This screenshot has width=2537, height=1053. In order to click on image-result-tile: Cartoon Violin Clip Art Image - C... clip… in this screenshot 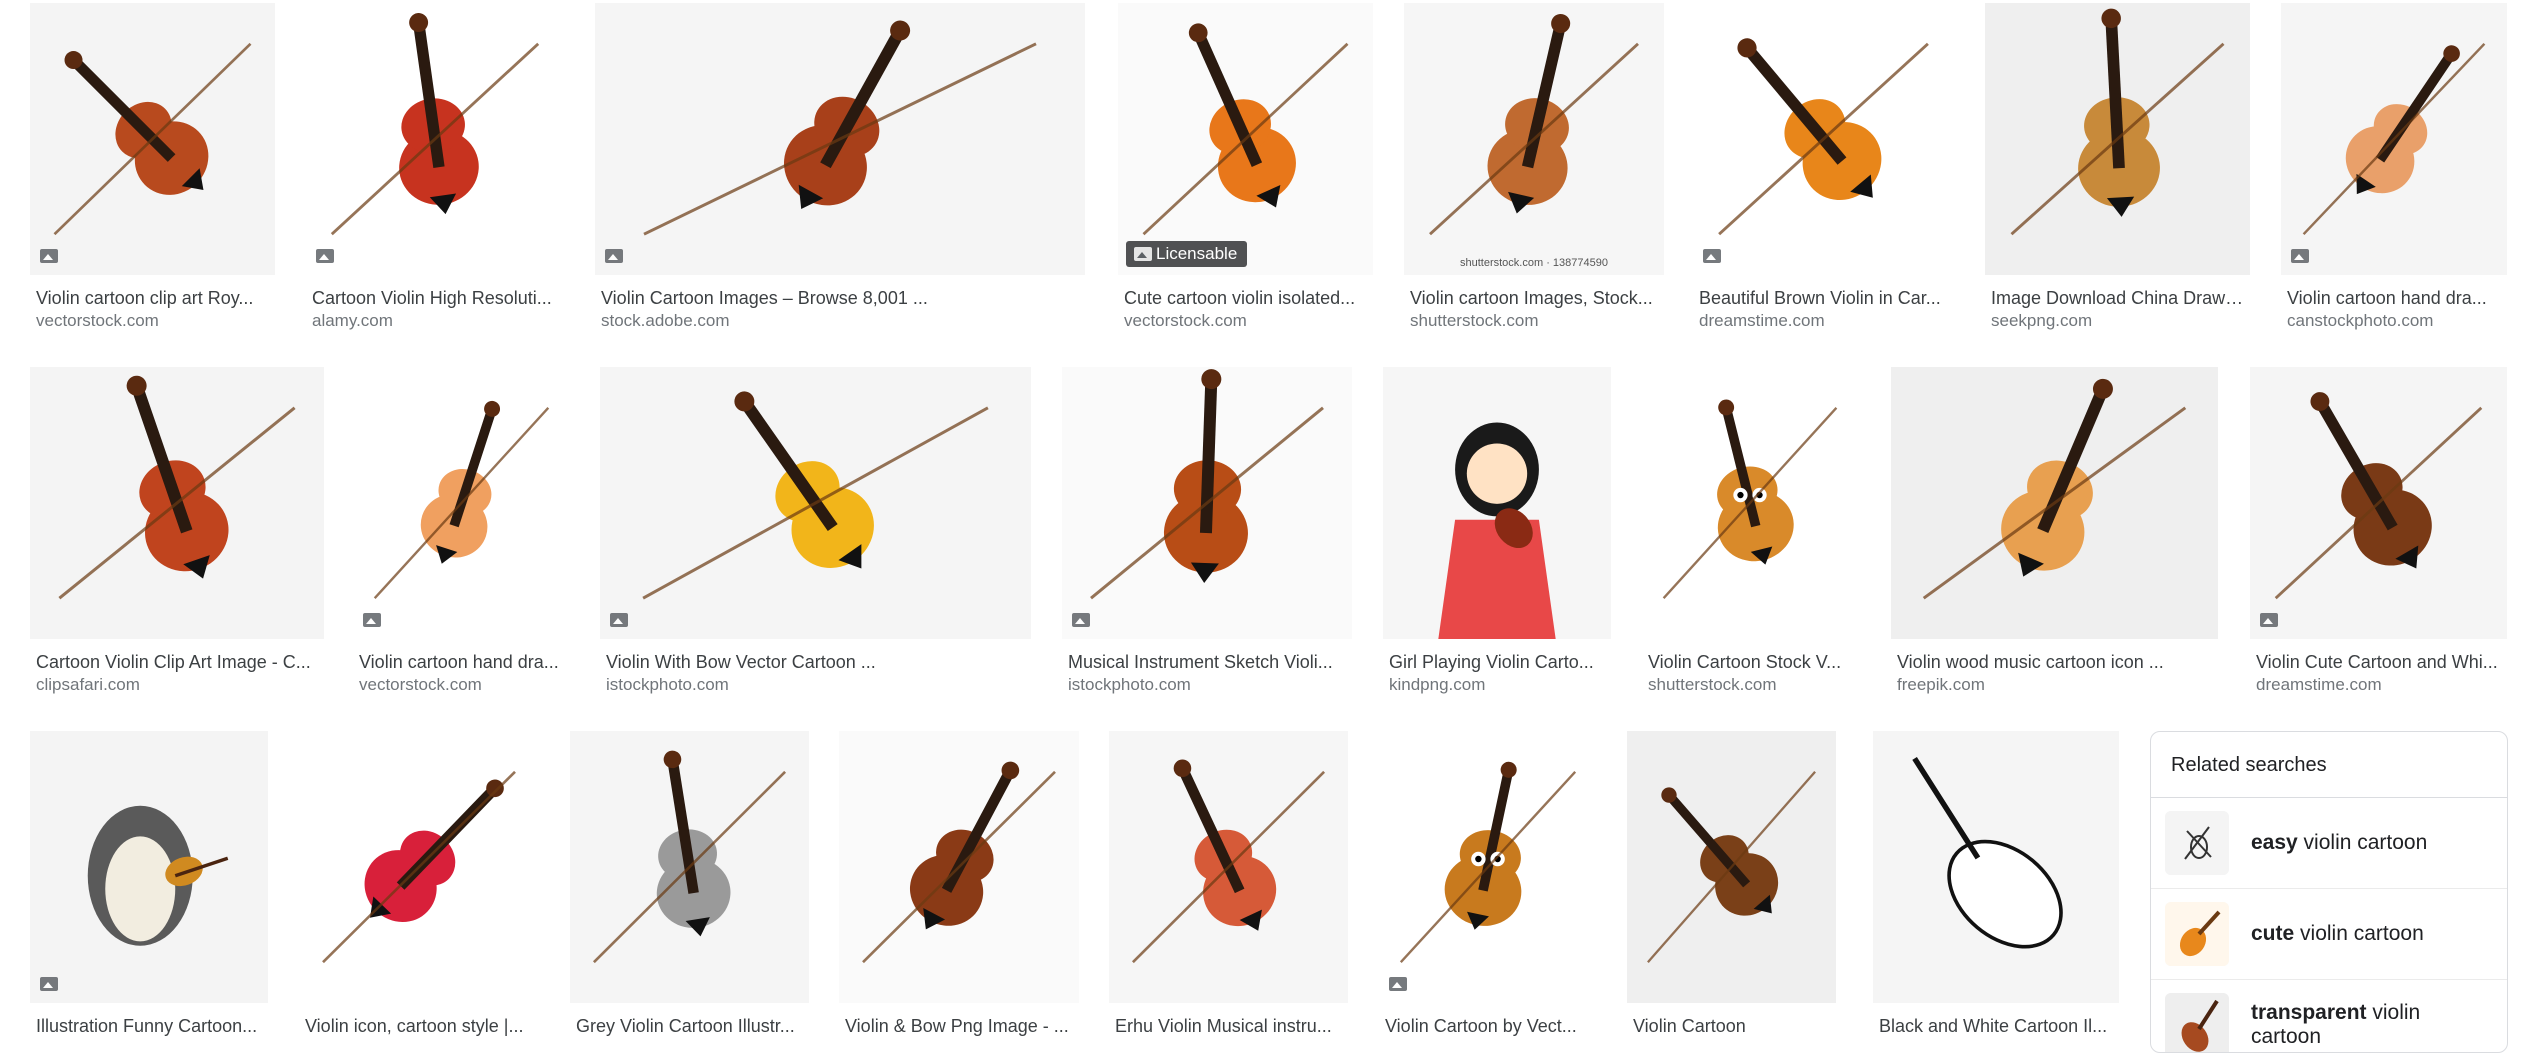, I will do `click(177, 531)`.